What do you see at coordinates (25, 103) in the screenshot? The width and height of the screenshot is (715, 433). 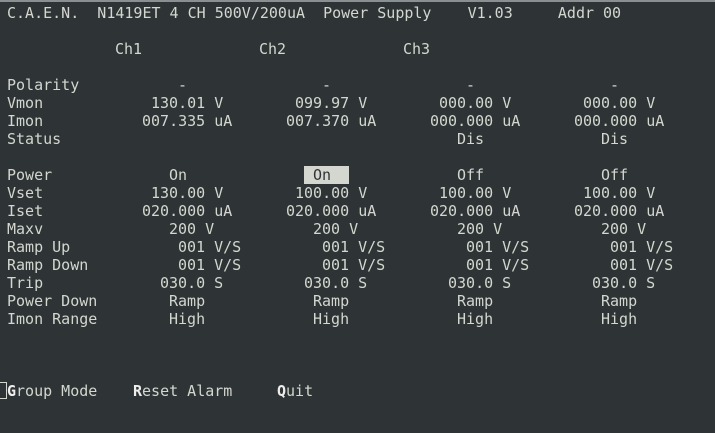 I see `param-label: Vmon` at bounding box center [25, 103].